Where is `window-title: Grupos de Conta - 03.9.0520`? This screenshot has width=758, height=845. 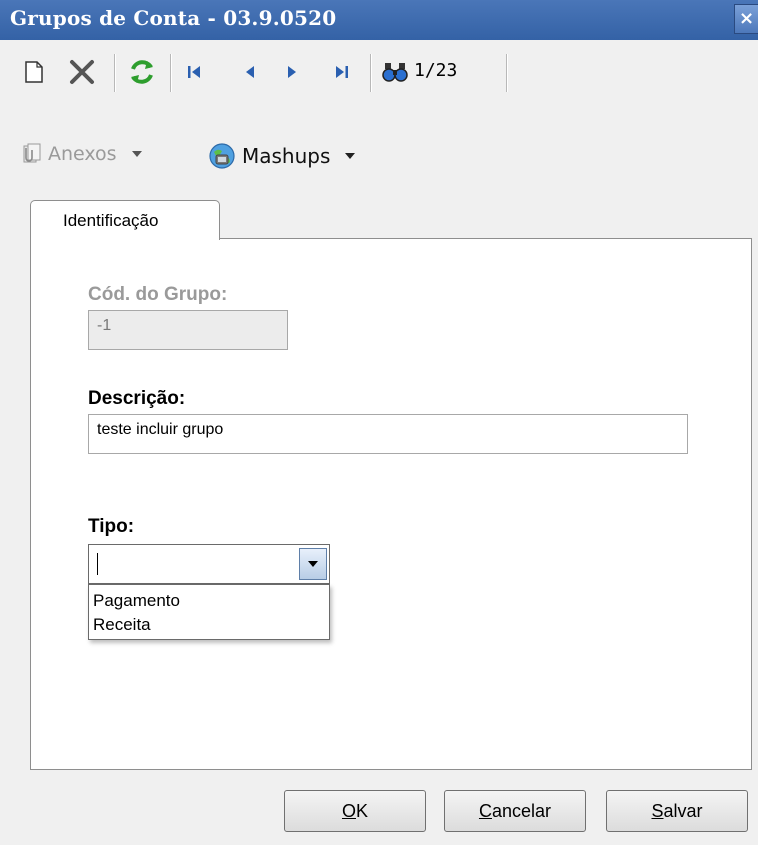
window-title: Grupos de Conta - 03.9.0520 is located at coordinates (173, 18).